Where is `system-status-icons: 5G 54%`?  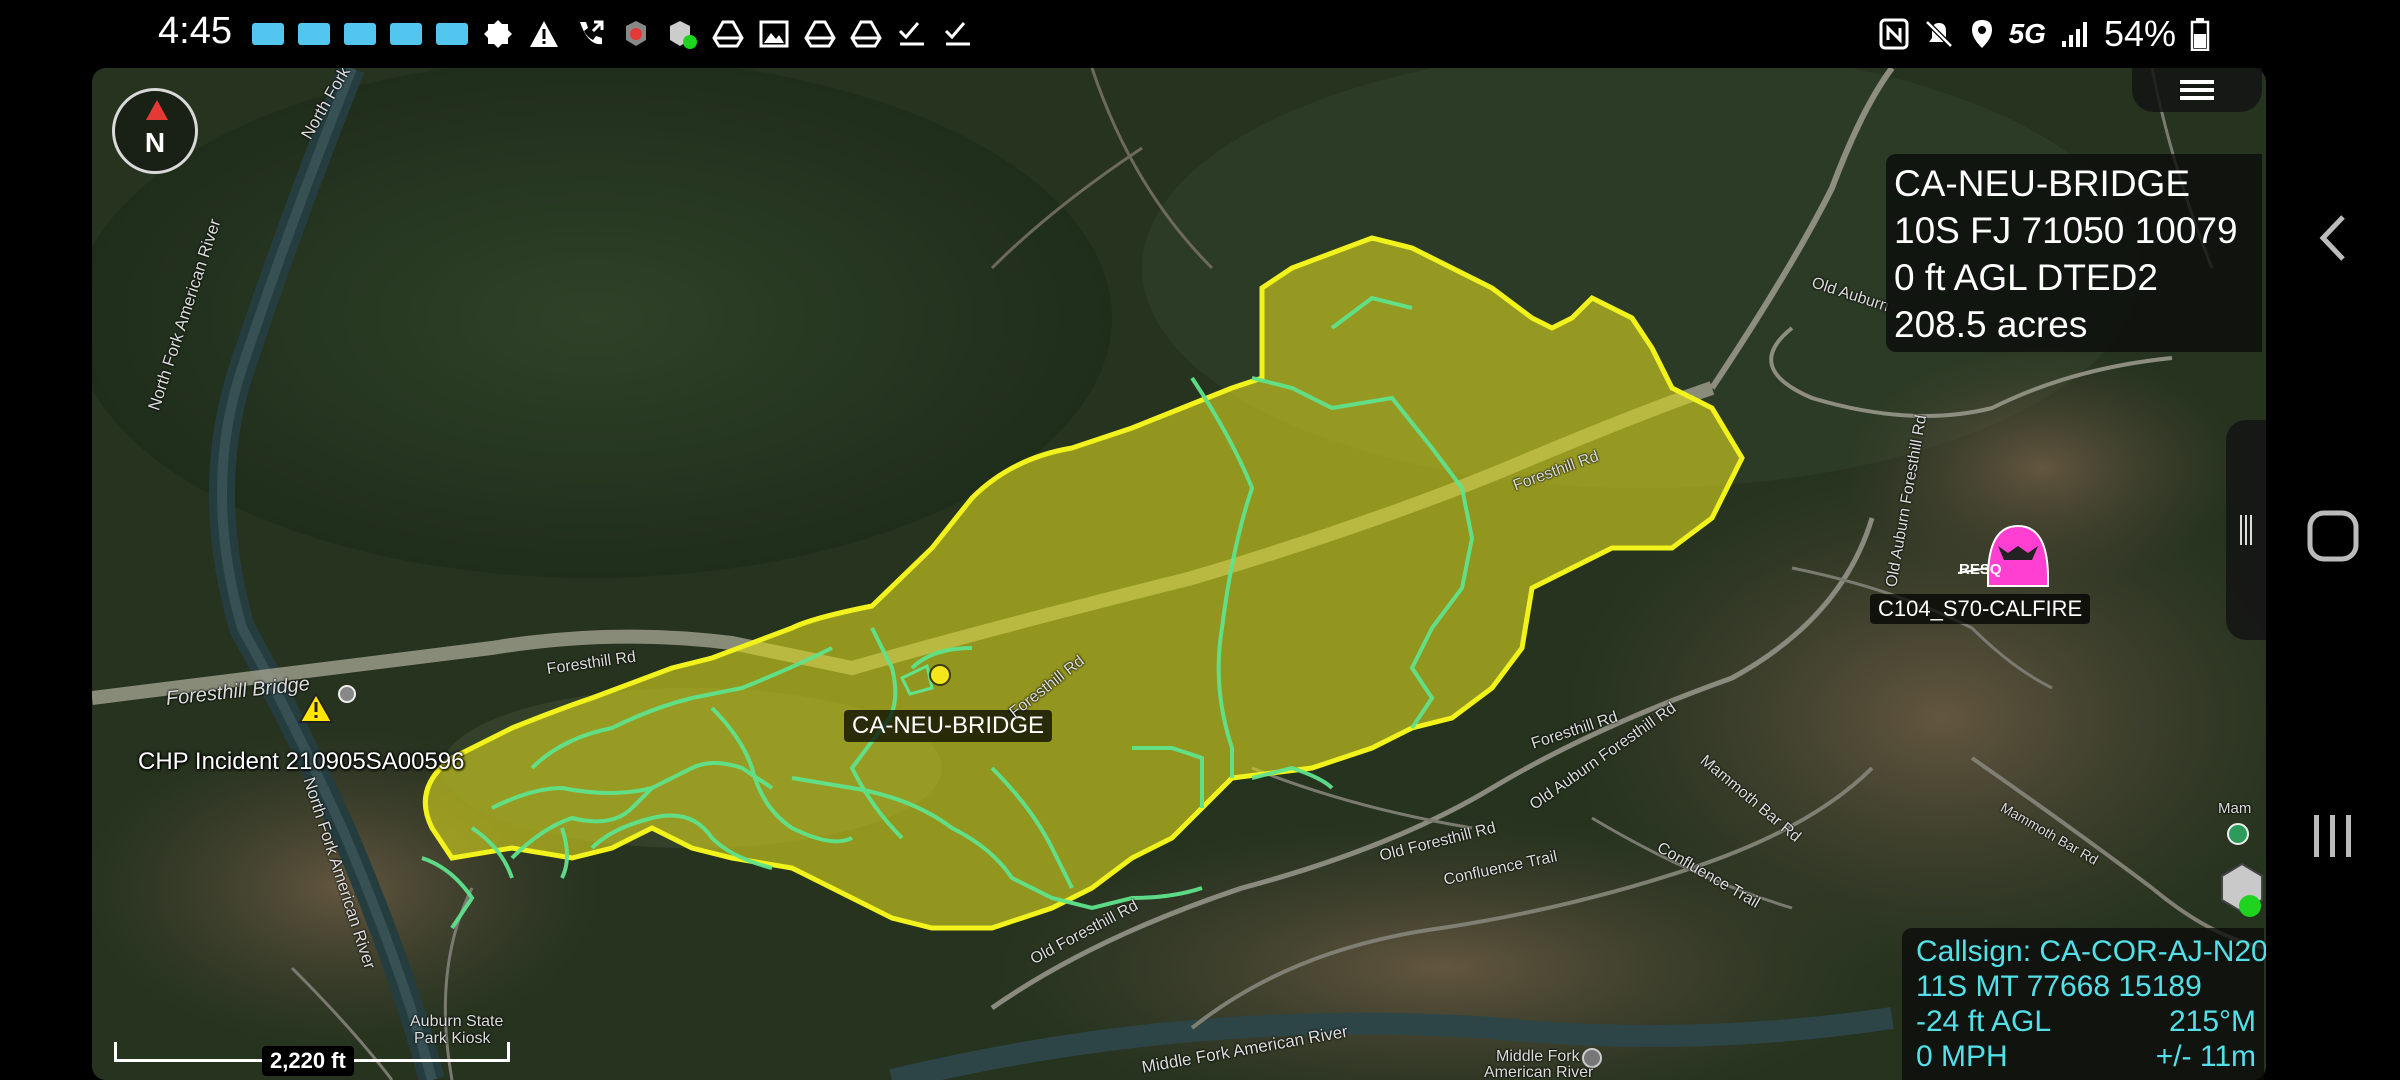 system-status-icons: 5G 54% is located at coordinates (2044, 34).